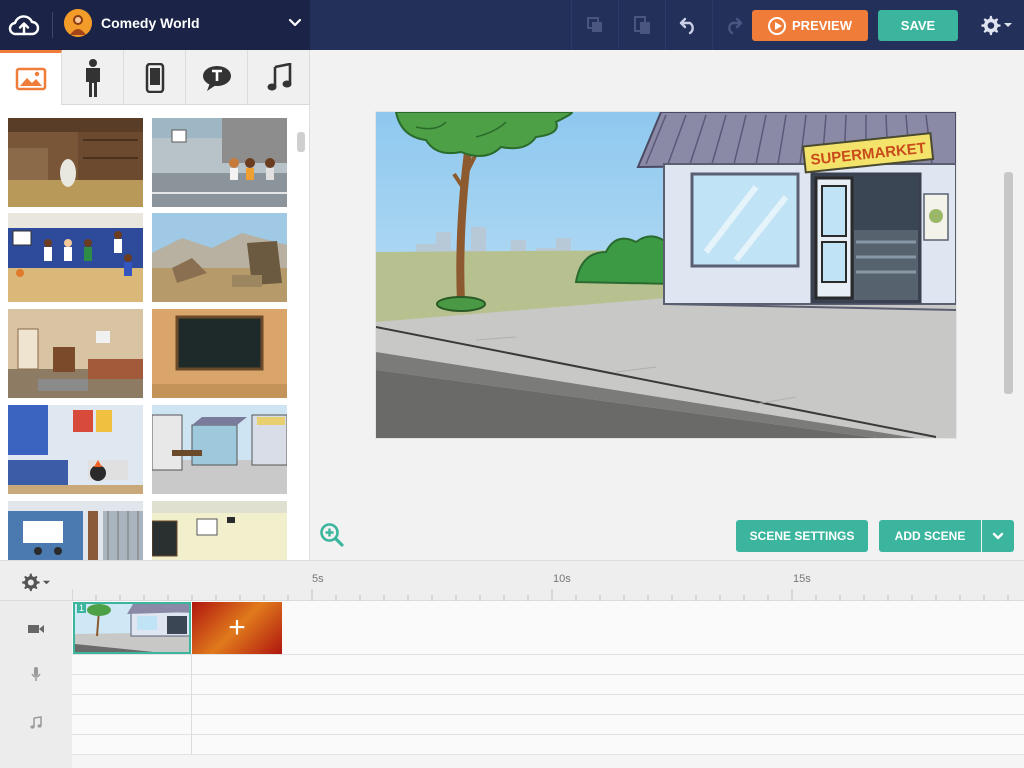  Describe the element at coordinates (75, 162) in the screenshot. I see `background-thumb-barn` at that location.